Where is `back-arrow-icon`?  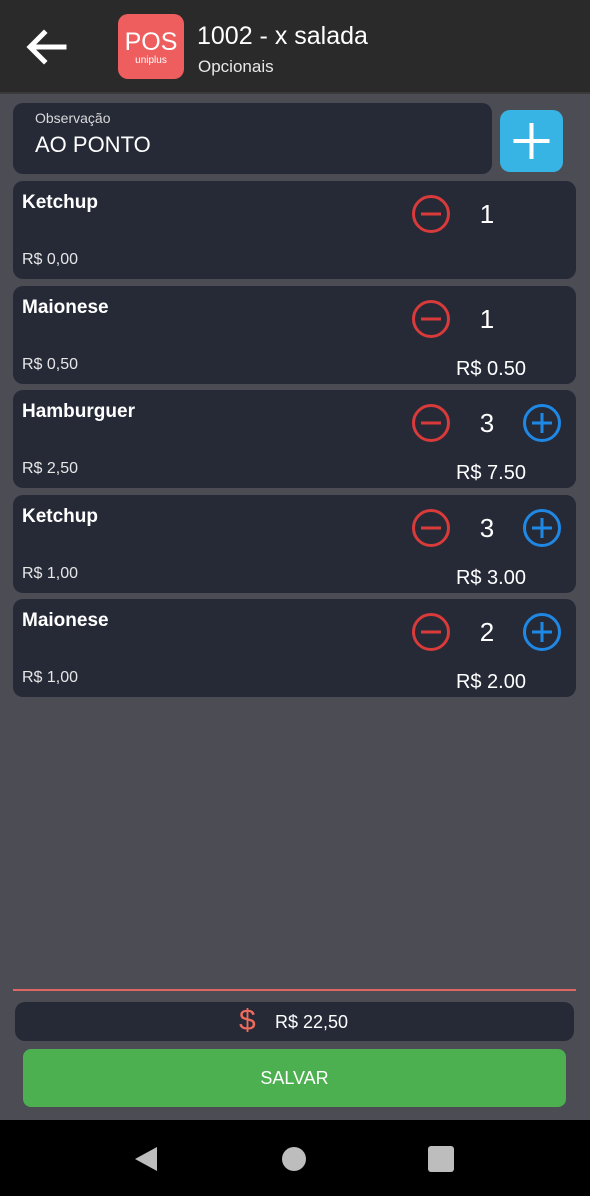
back-arrow-icon is located at coordinates (46, 48).